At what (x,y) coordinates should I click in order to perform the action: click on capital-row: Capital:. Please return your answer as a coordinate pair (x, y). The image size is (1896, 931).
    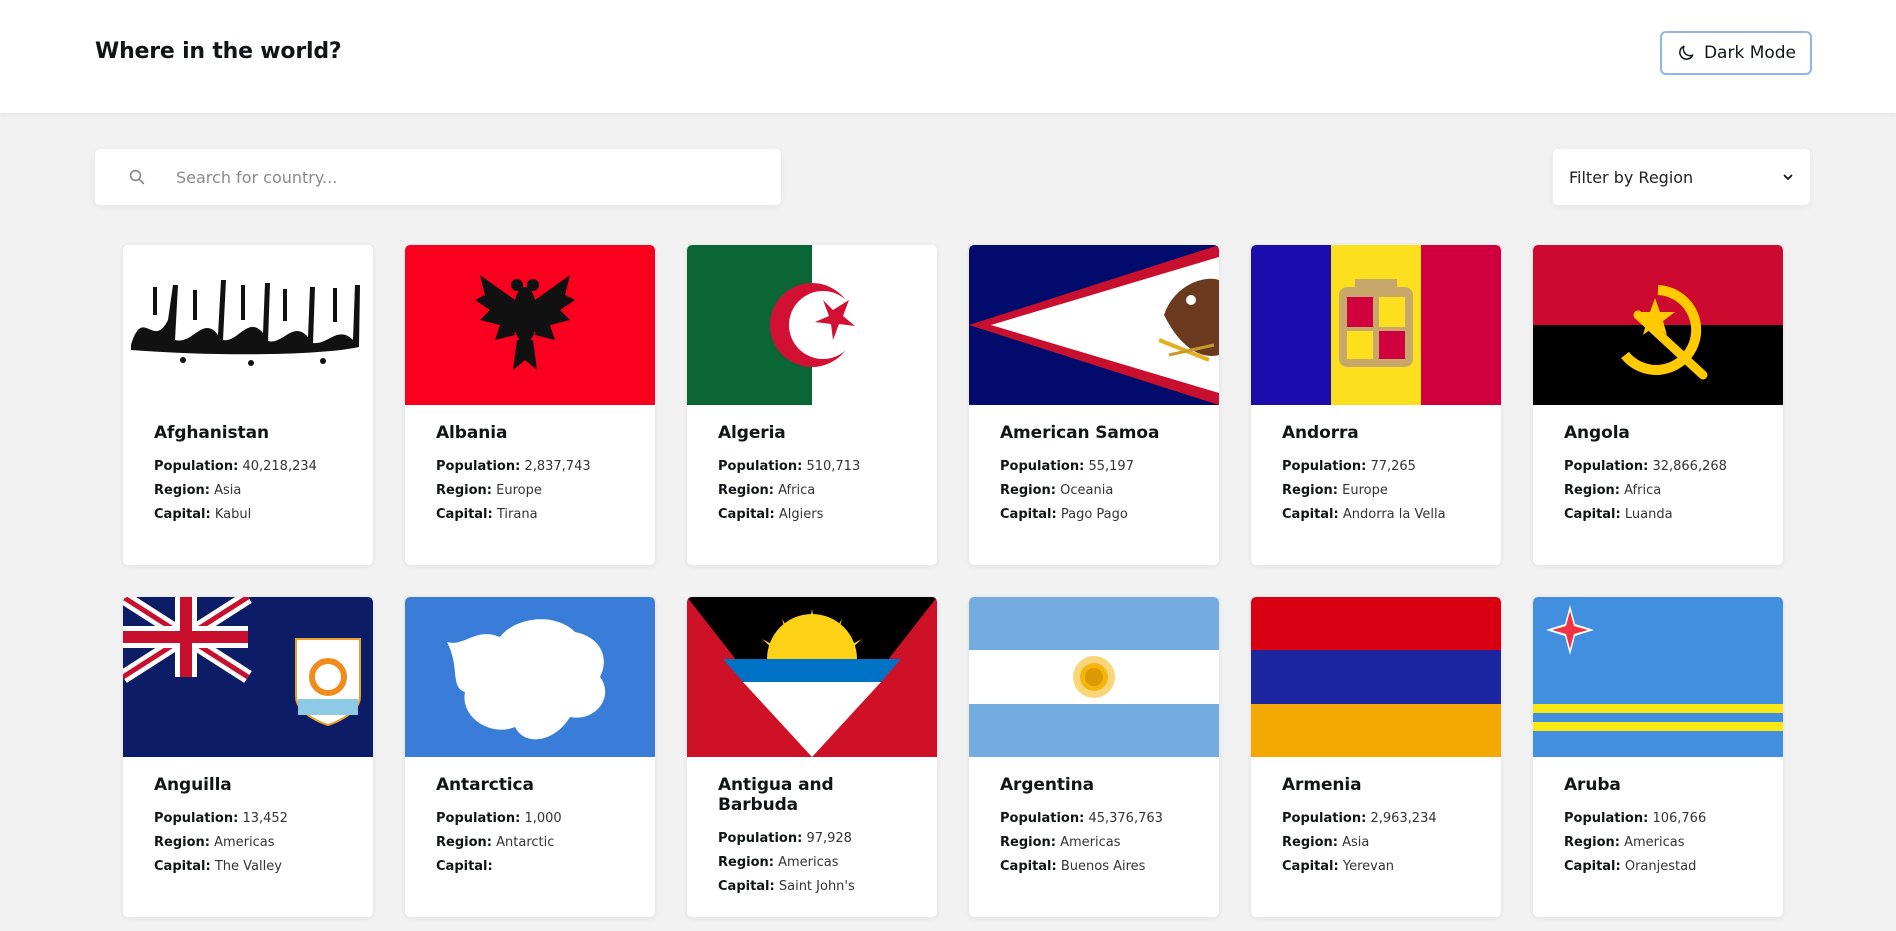
    Looking at the image, I should click on (464, 866).